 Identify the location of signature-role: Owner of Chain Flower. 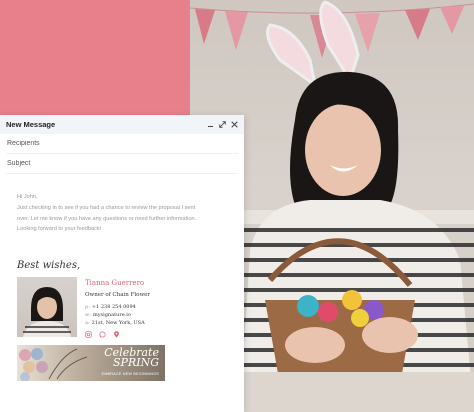
(118, 295).